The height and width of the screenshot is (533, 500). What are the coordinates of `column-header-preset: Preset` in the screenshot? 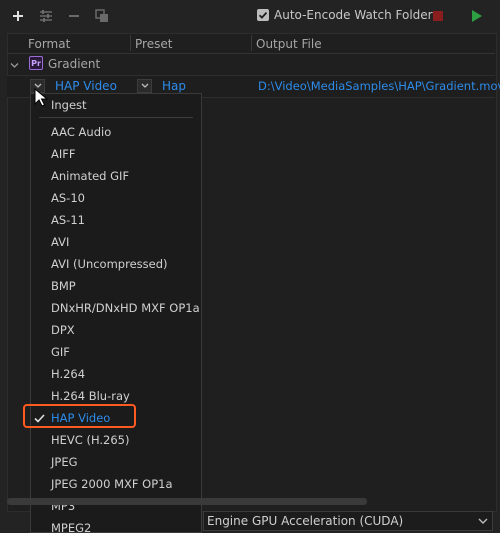 It's located at (153, 44).